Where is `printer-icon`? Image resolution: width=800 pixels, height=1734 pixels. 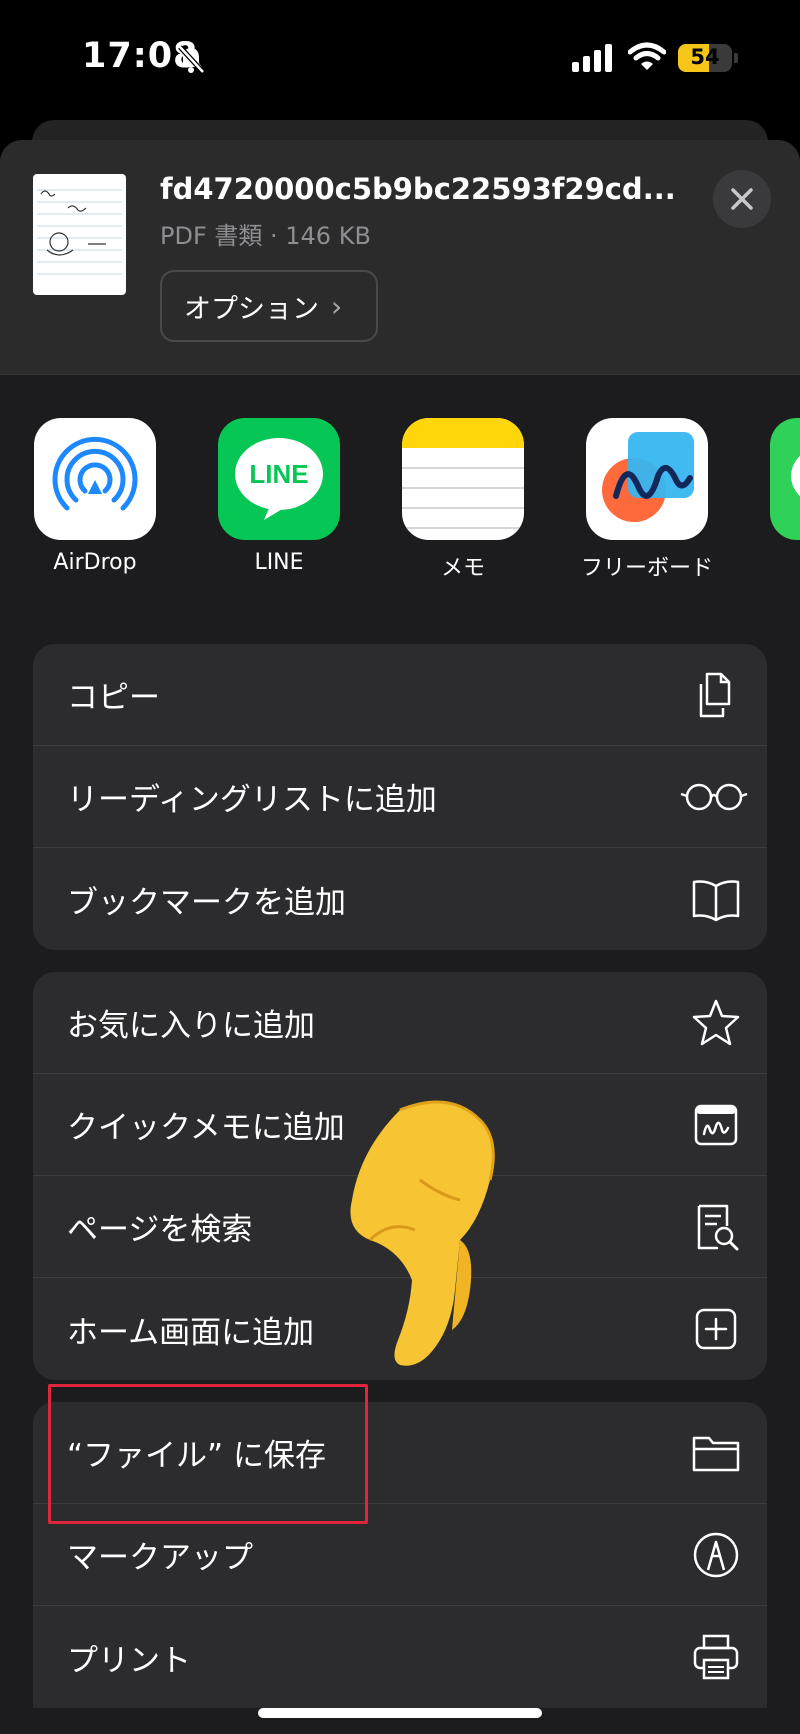
printer-icon is located at coordinates (716, 1657).